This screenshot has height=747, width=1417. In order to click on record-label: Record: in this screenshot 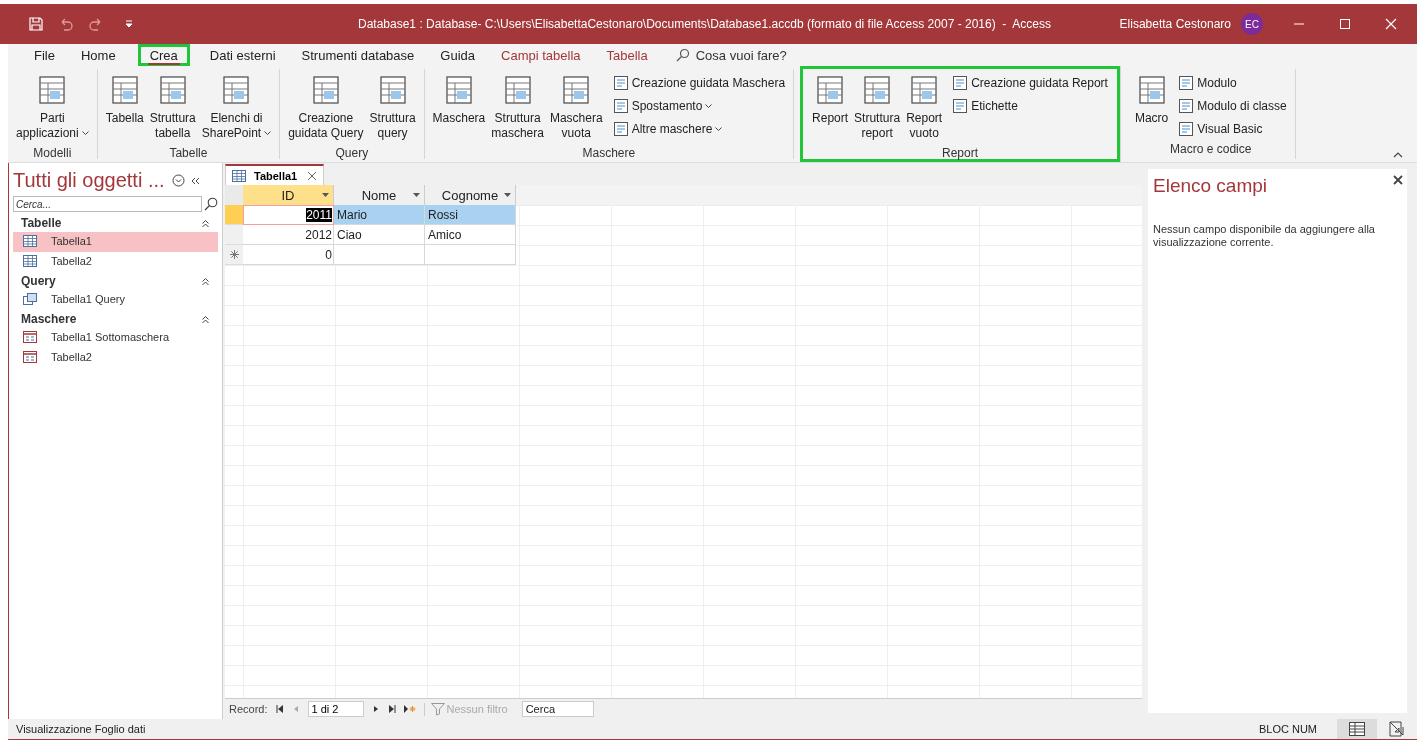, I will do `click(248, 709)`.